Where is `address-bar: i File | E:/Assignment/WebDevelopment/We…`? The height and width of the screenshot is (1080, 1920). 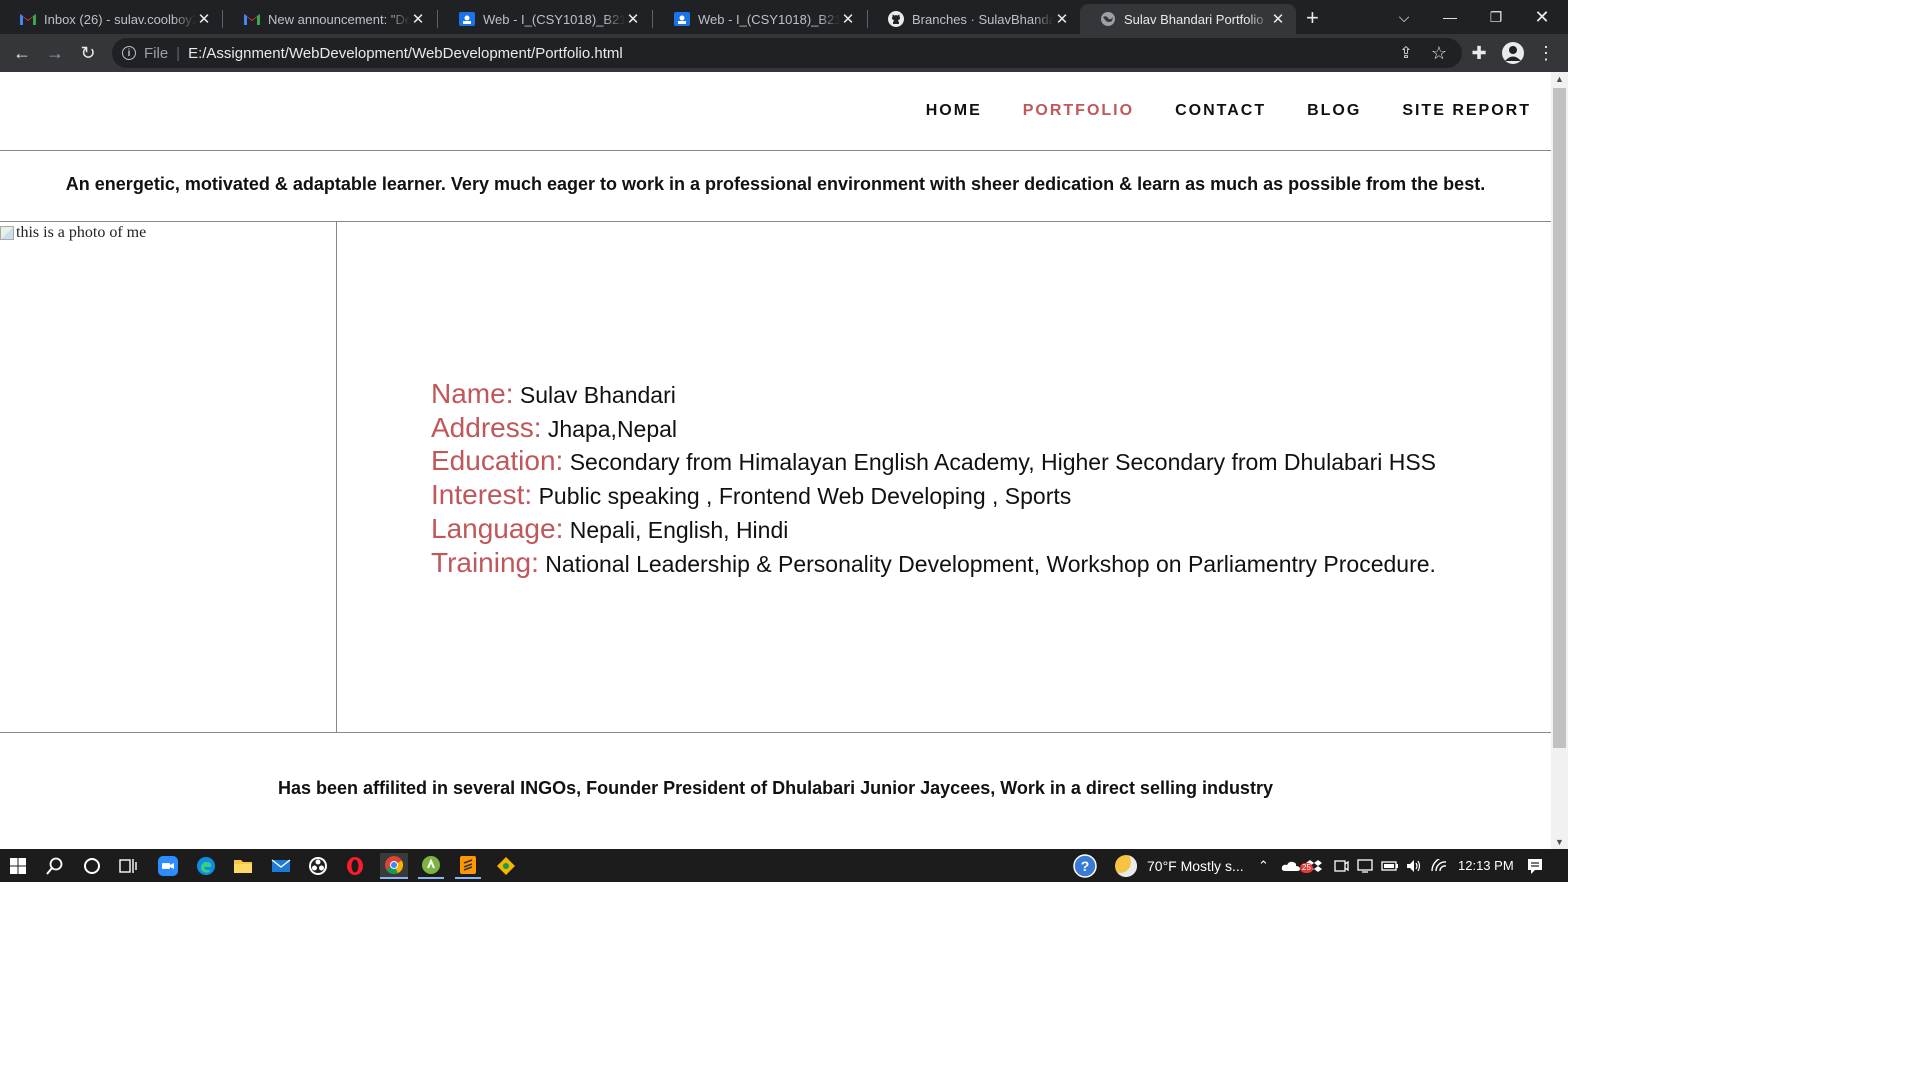
address-bar: i File | E:/Assignment/WebDevelopment/We… is located at coordinates (787, 53).